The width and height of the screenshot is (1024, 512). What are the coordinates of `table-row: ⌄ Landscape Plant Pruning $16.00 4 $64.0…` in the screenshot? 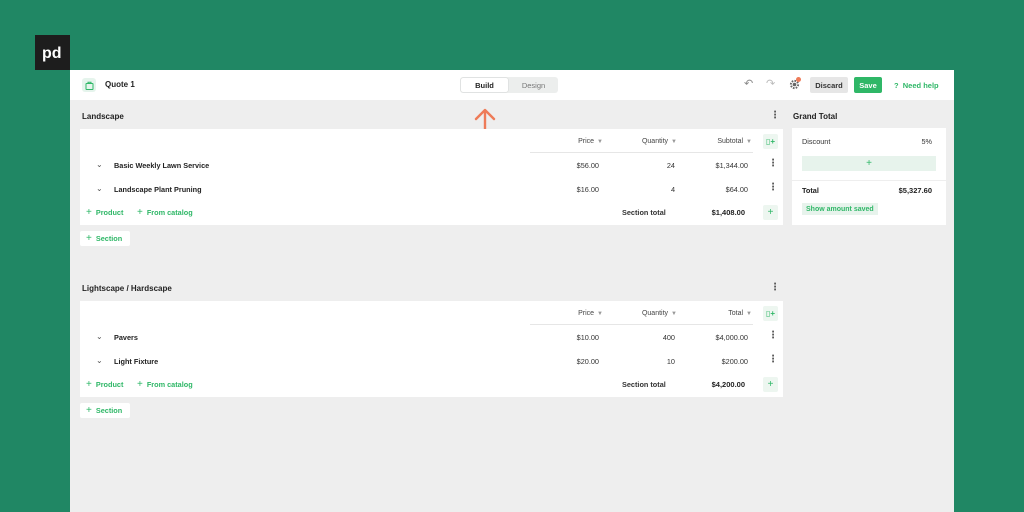 It's located at (431, 189).